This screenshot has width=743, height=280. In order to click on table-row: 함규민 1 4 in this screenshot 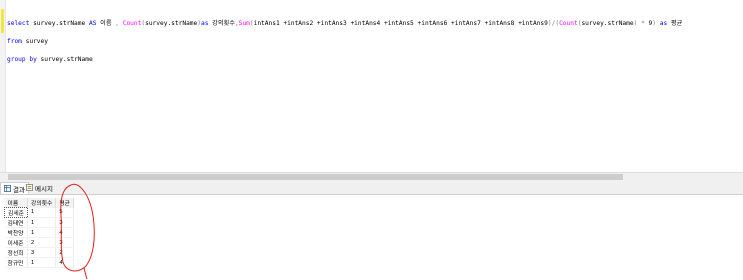, I will do `click(39, 262)`.